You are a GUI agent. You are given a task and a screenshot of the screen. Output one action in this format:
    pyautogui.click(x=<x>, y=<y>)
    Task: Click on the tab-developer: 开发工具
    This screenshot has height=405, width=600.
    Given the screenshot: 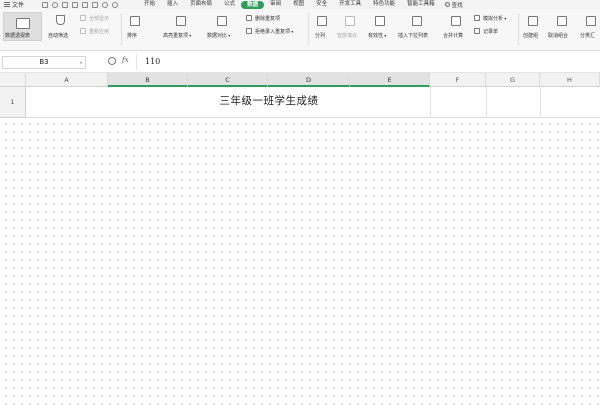 What is the action you would take?
    pyautogui.click(x=350, y=4)
    